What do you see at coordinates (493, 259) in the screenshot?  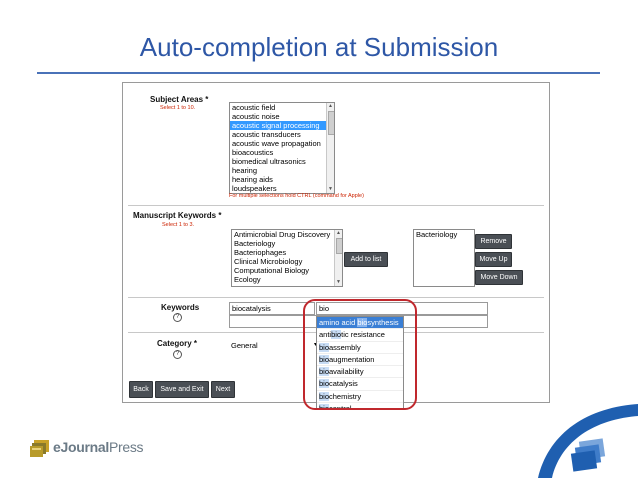 I see `move-up-button: Move Up` at bounding box center [493, 259].